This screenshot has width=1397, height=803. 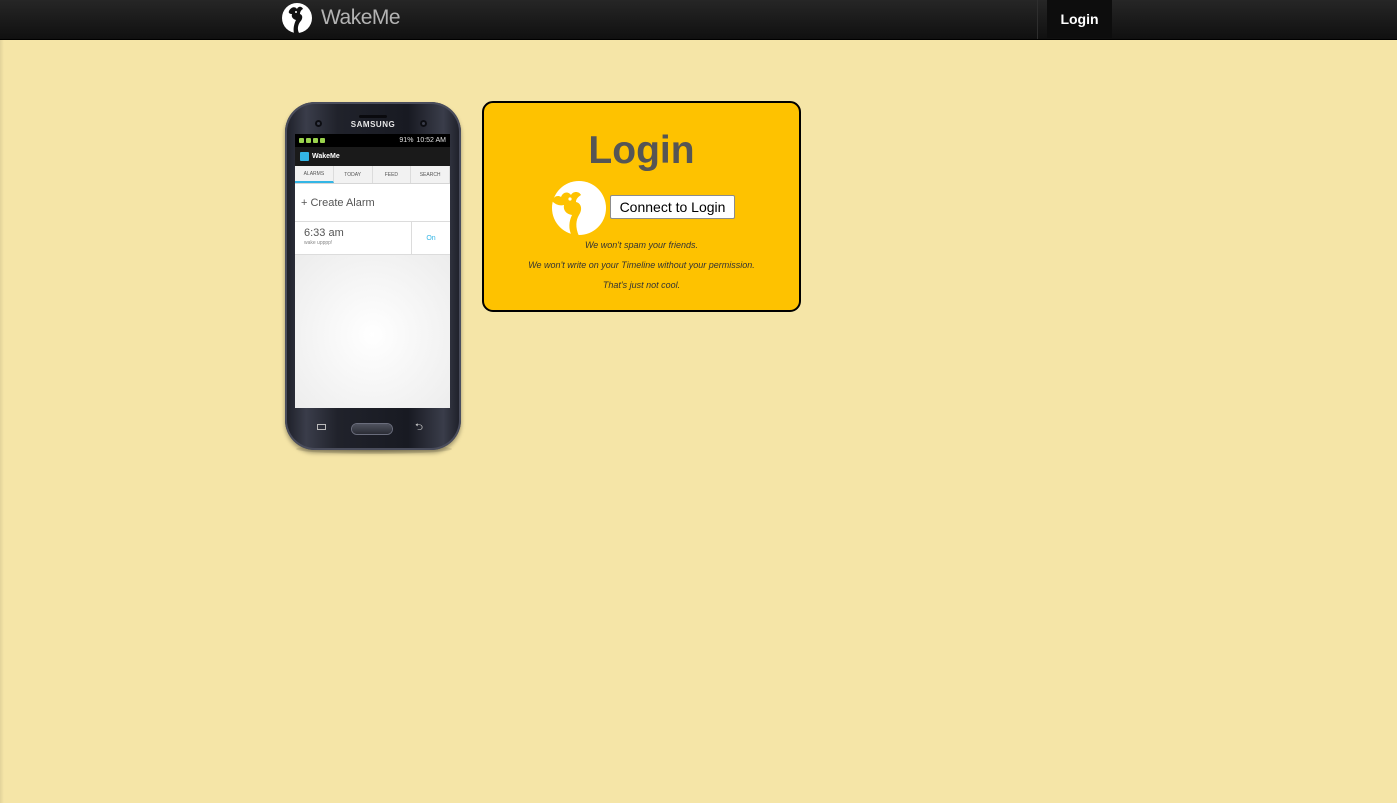 What do you see at coordinates (373, 124) in the screenshot?
I see `phone-maker-label: SAMSUNG` at bounding box center [373, 124].